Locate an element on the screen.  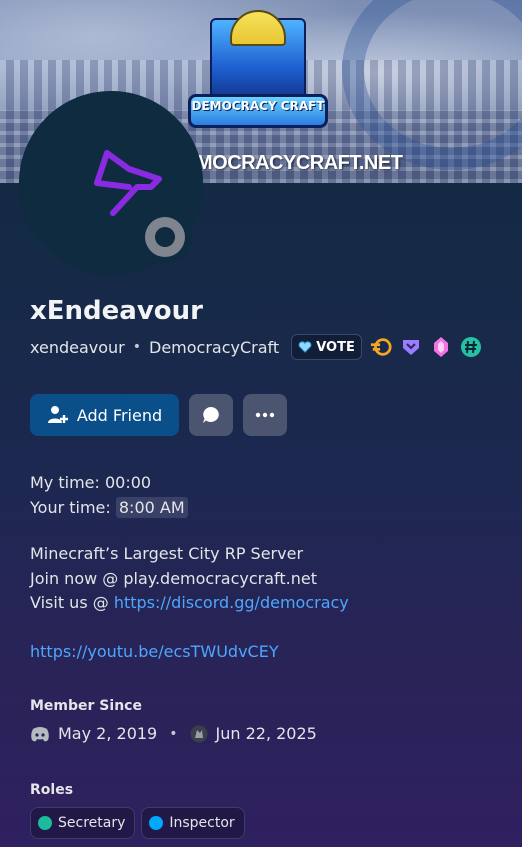
logo-dome is located at coordinates (258, 28).